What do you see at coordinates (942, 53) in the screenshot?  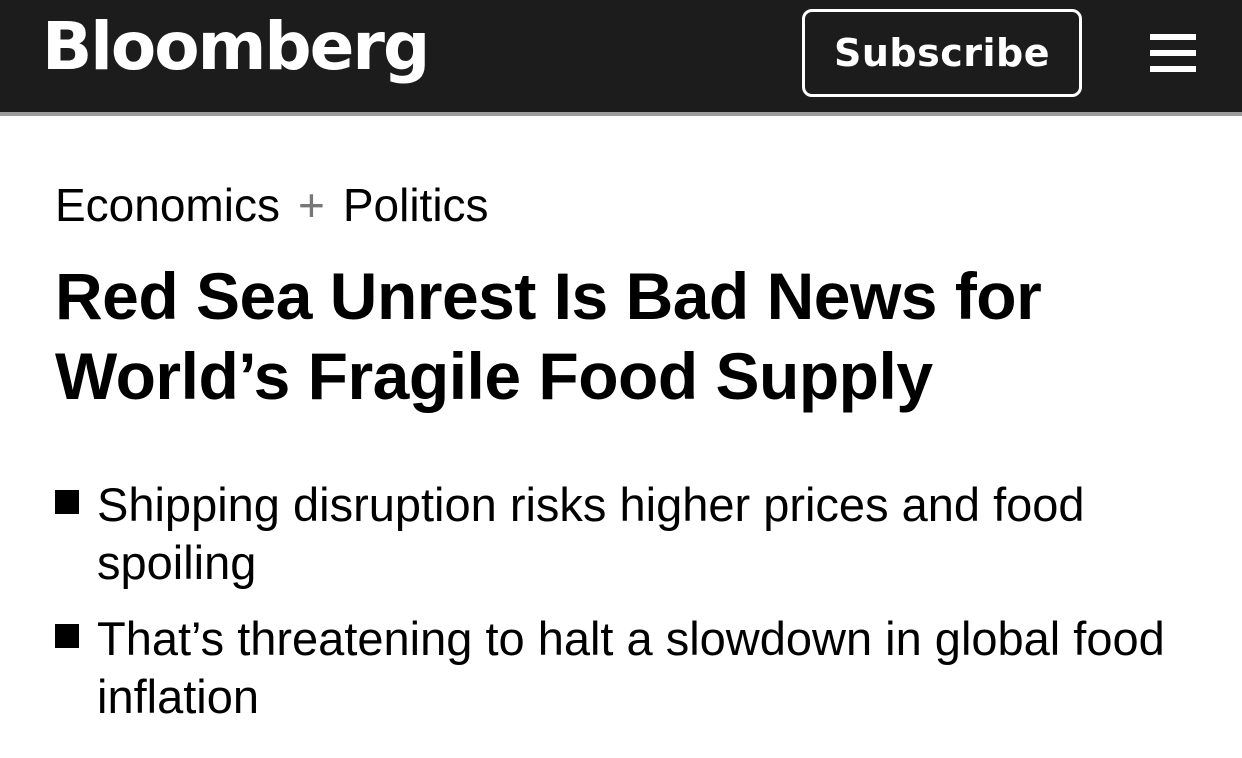 I see `subscribe-button: Subscribe` at bounding box center [942, 53].